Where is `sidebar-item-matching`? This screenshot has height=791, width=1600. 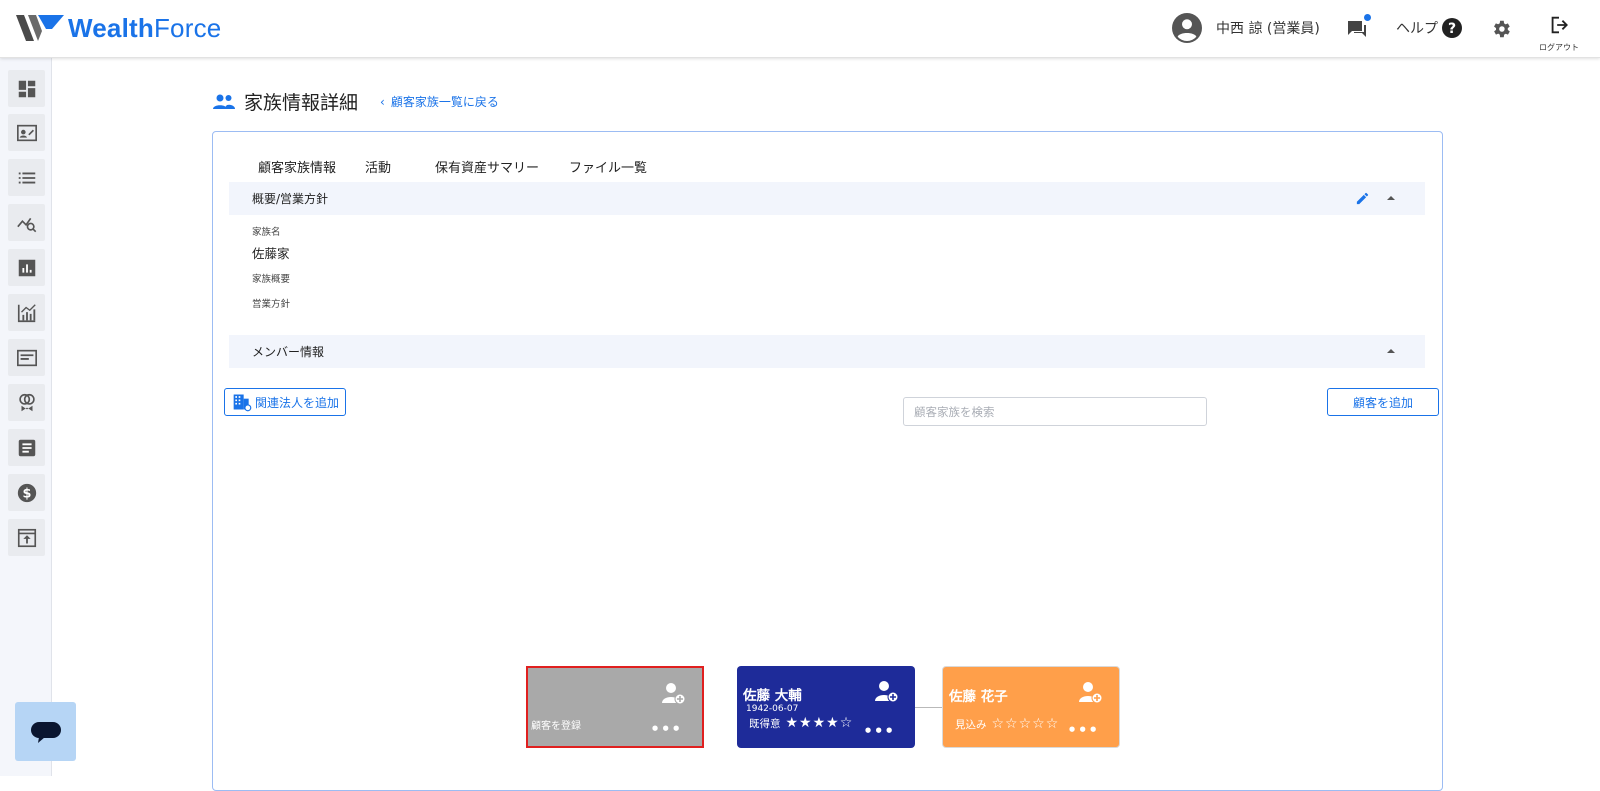 sidebar-item-matching is located at coordinates (26, 402).